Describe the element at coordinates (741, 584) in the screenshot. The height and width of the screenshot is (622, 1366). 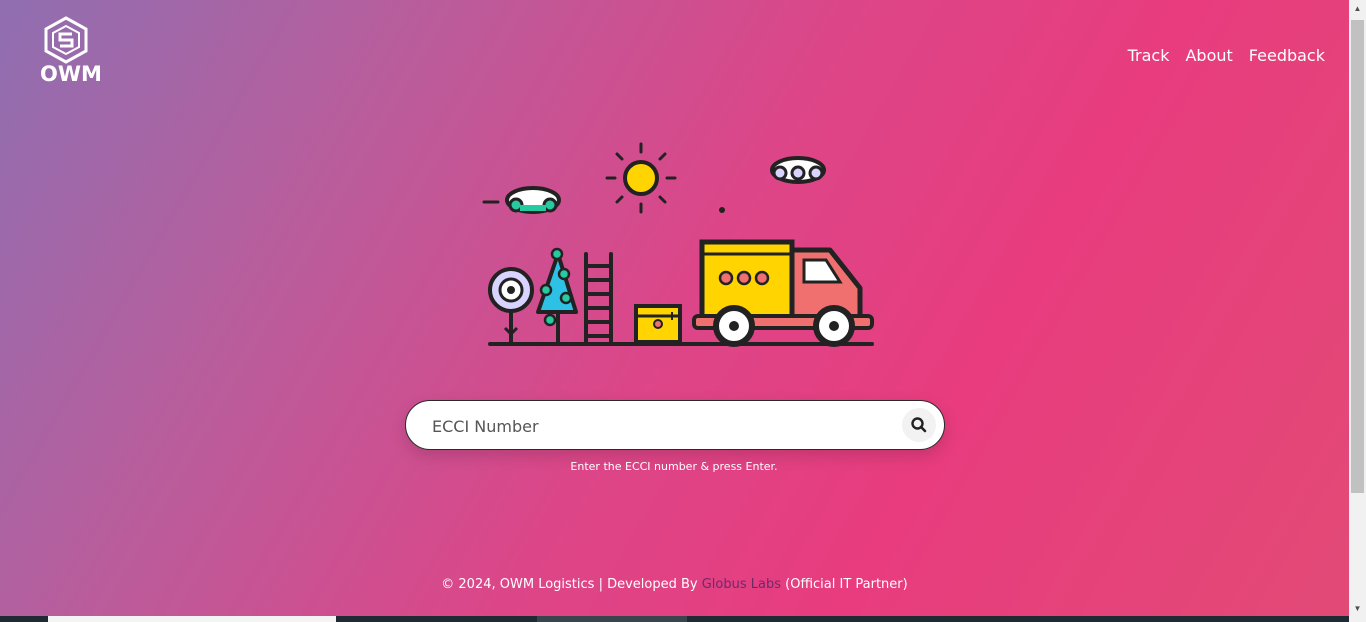
I see `footer-developer-link: Globus Labs` at that location.